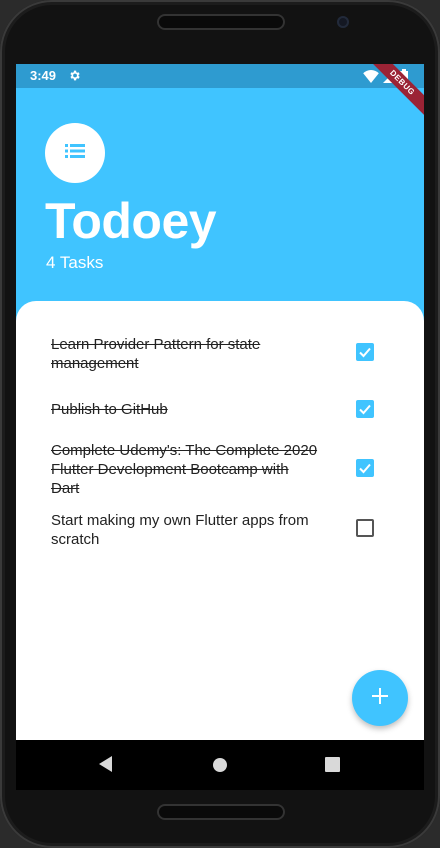 This screenshot has width=440, height=848. Describe the element at coordinates (43, 75) in the screenshot. I see `status-time: 3:49` at that location.